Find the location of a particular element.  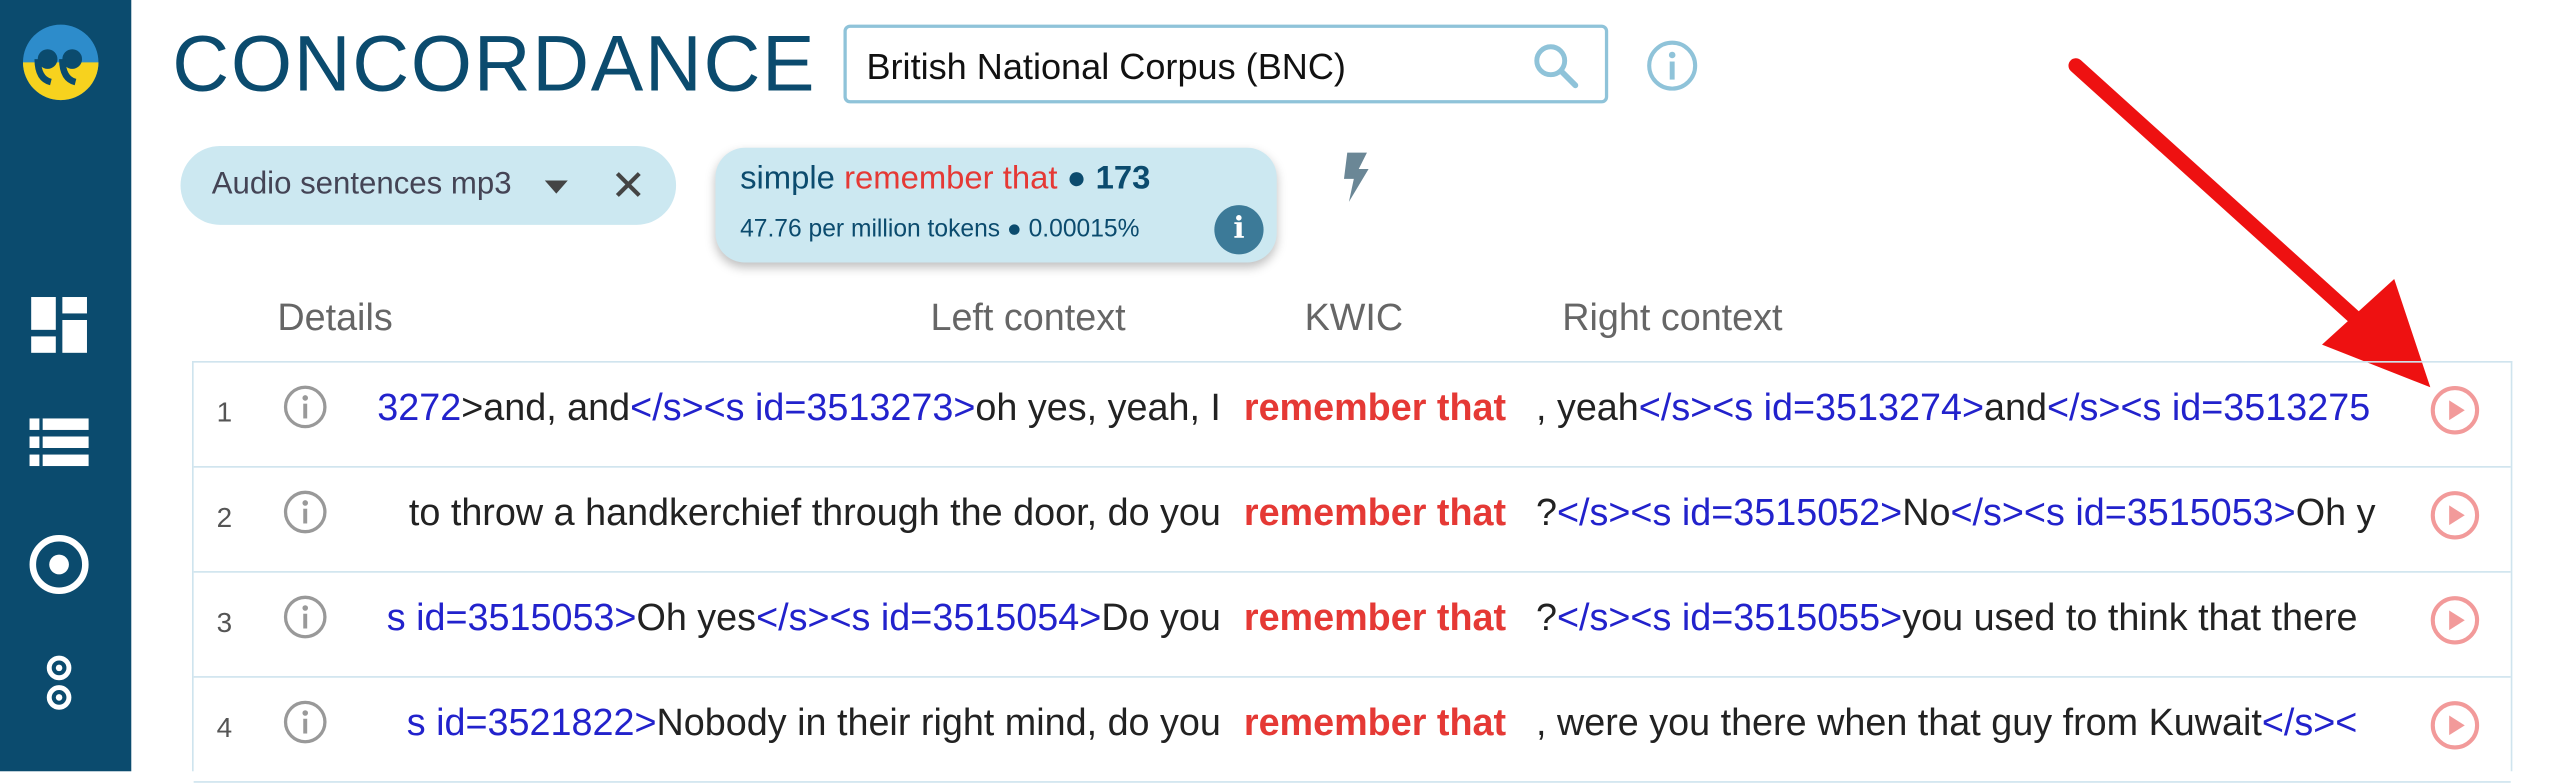

column-left-context: Left context is located at coordinates (1027, 317).